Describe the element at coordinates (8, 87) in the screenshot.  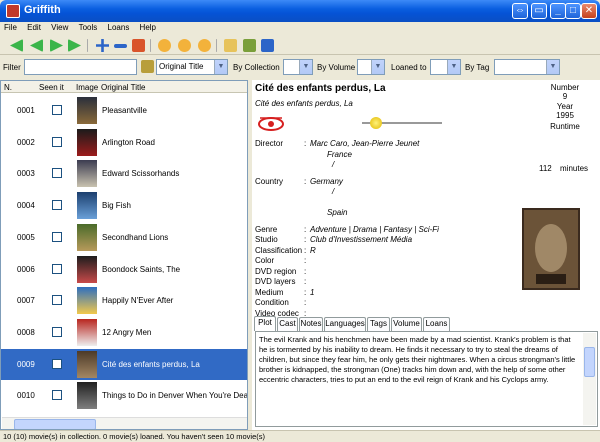
I see `column-number: N.` at that location.